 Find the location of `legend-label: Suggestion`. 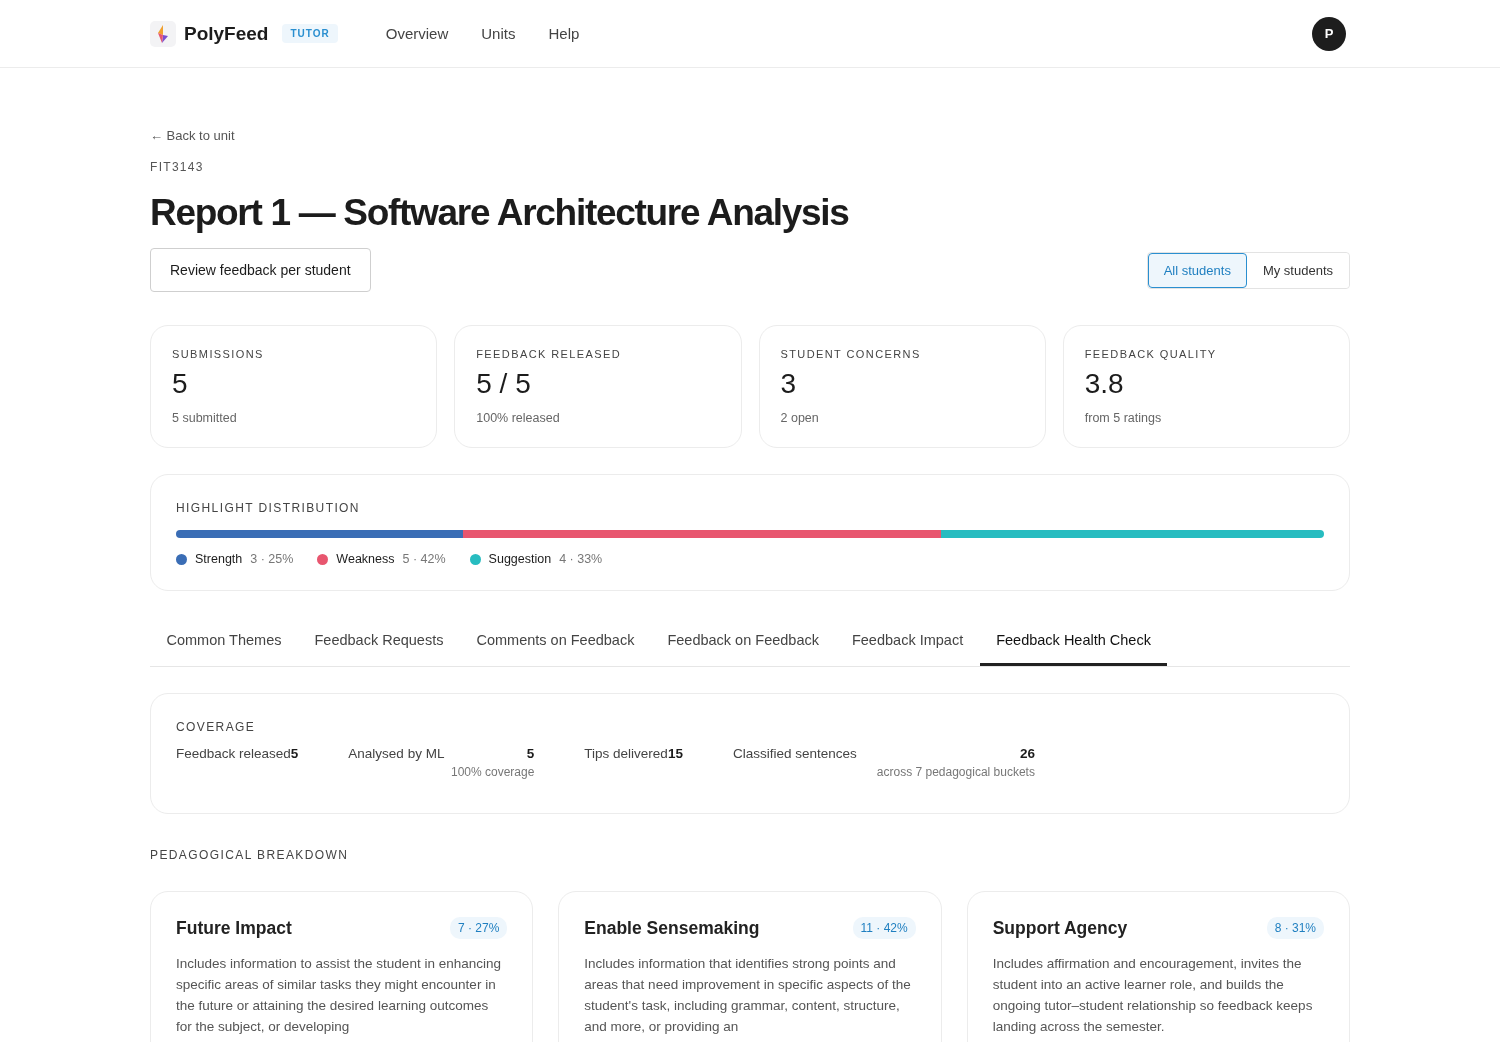

legend-label: Suggestion is located at coordinates (520, 559).